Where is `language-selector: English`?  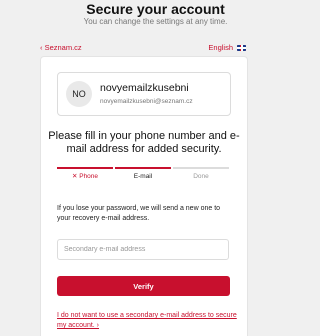 language-selector: English is located at coordinates (227, 48).